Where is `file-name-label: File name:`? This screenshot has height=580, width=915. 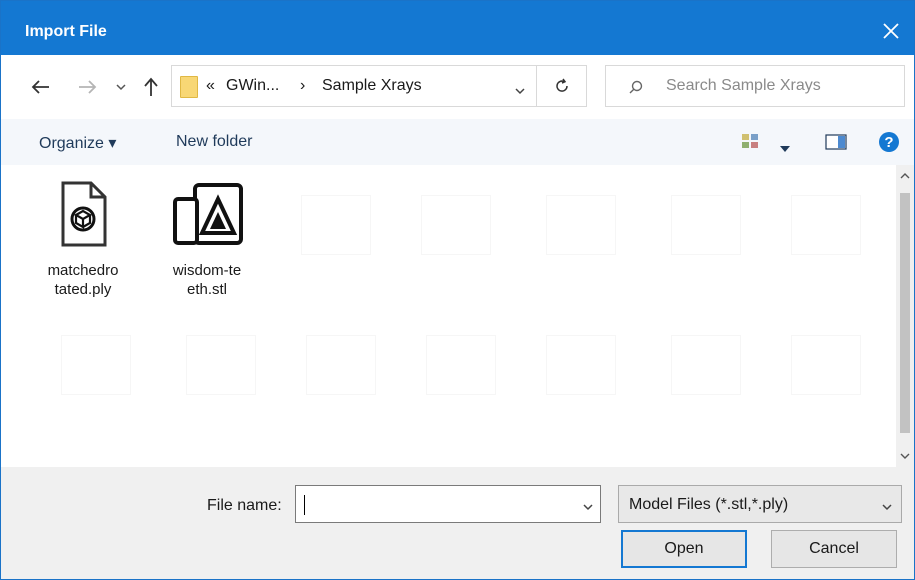 file-name-label: File name: is located at coordinates (244, 505).